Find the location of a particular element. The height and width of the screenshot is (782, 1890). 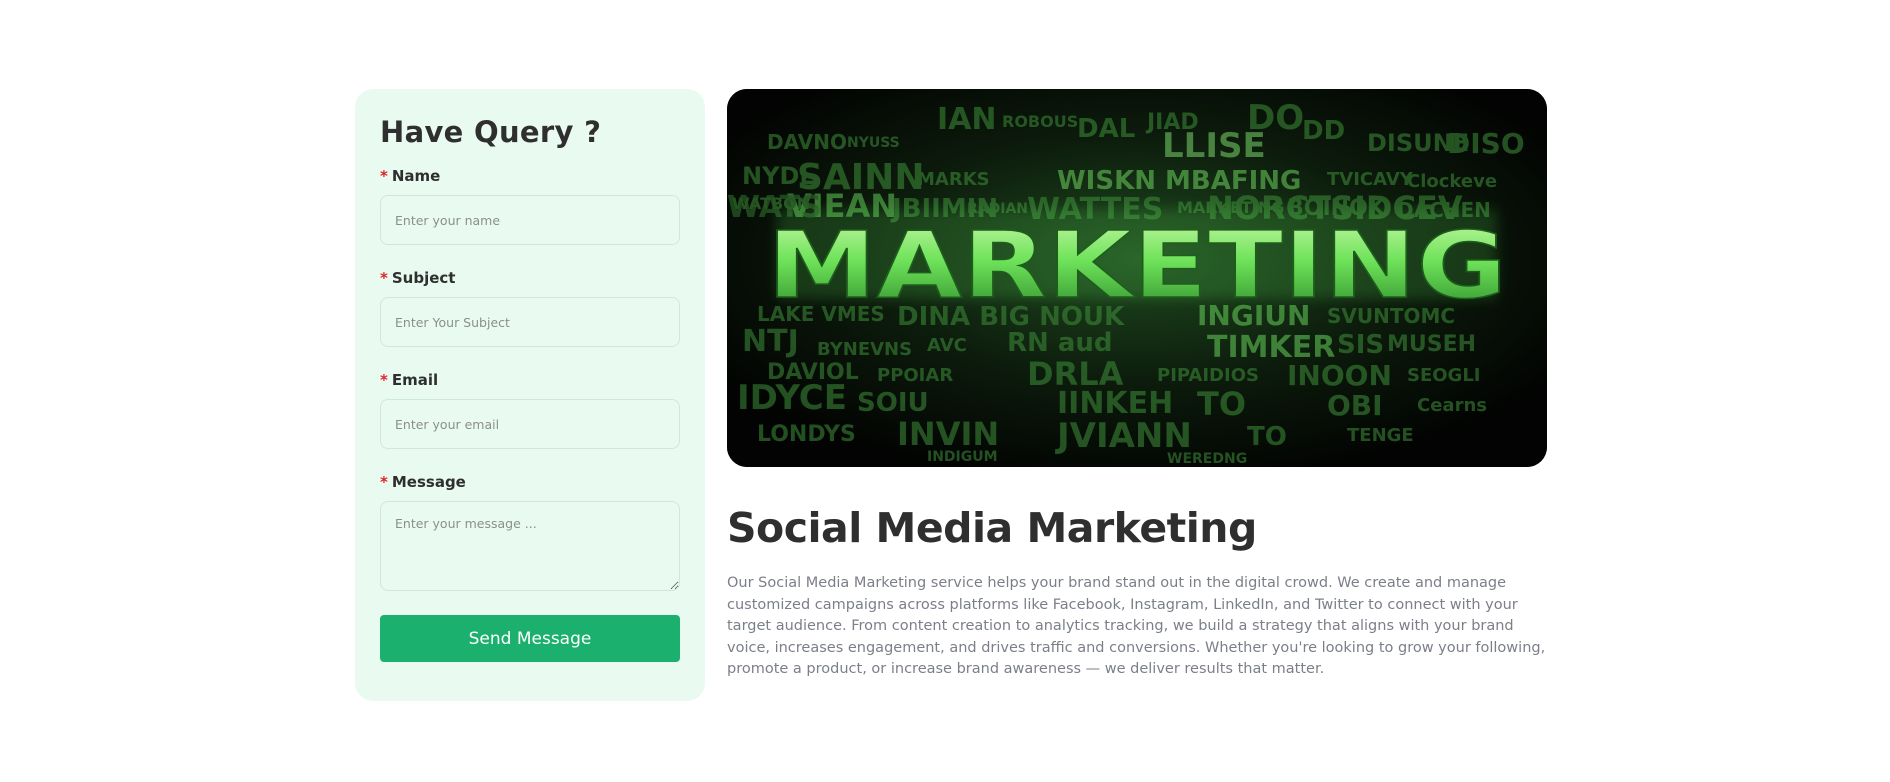

svg-text: DAVNO is located at coordinates (807, 142).